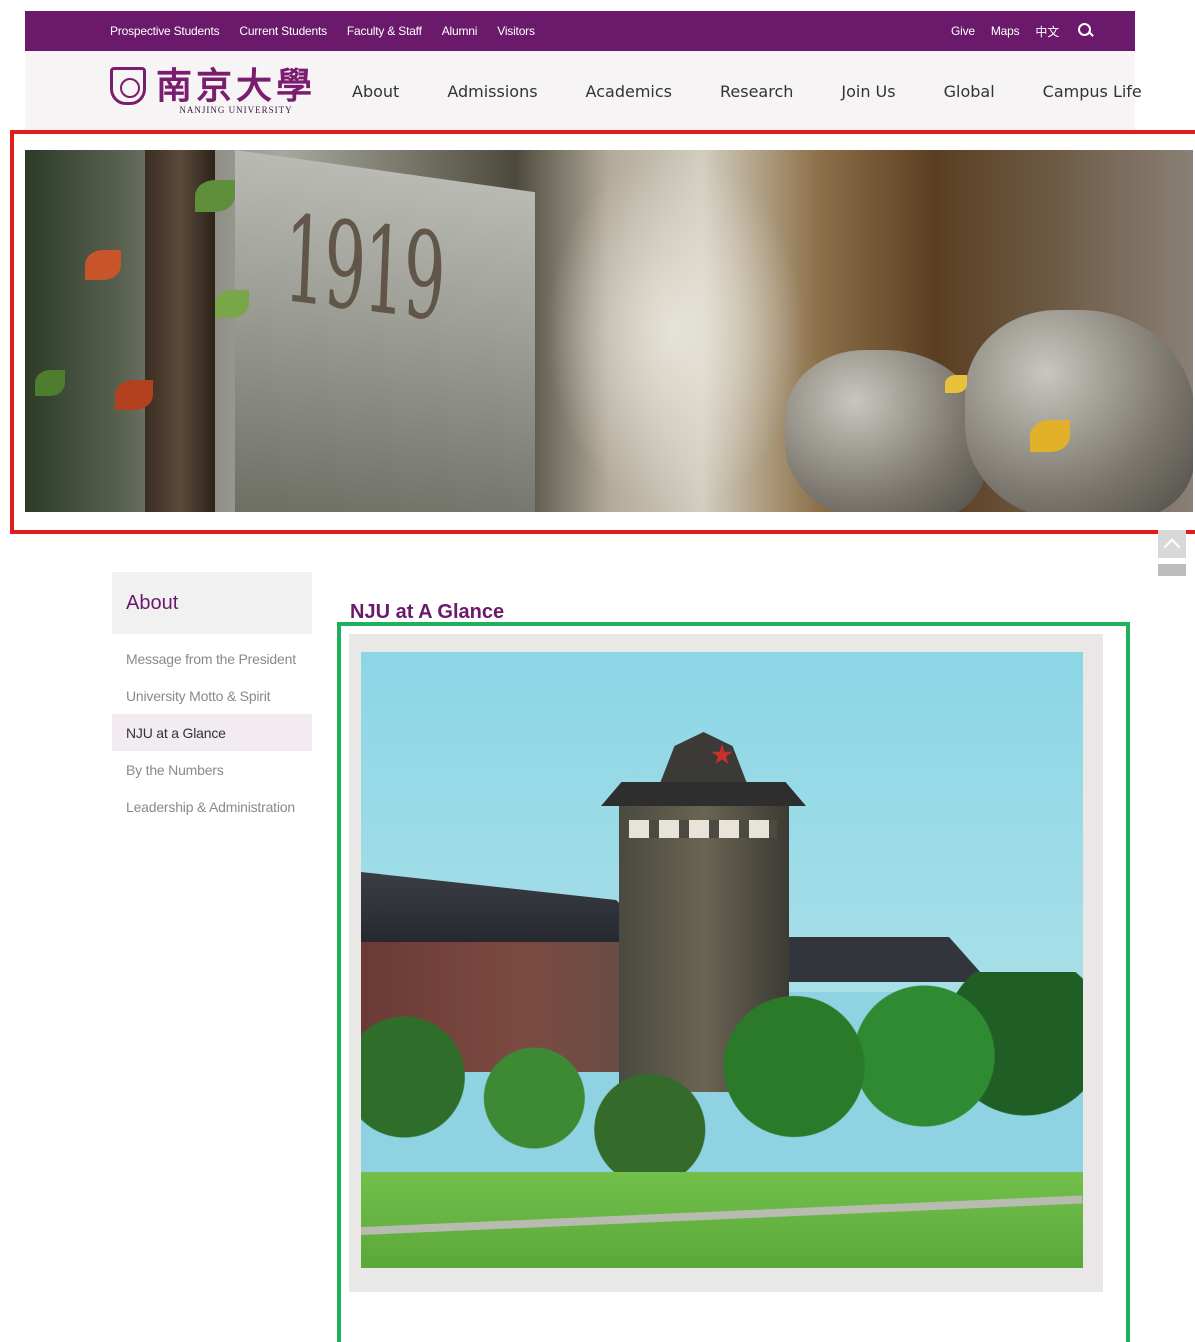 The height and width of the screenshot is (1342, 1195). I want to click on link-give: Give, so click(963, 31).